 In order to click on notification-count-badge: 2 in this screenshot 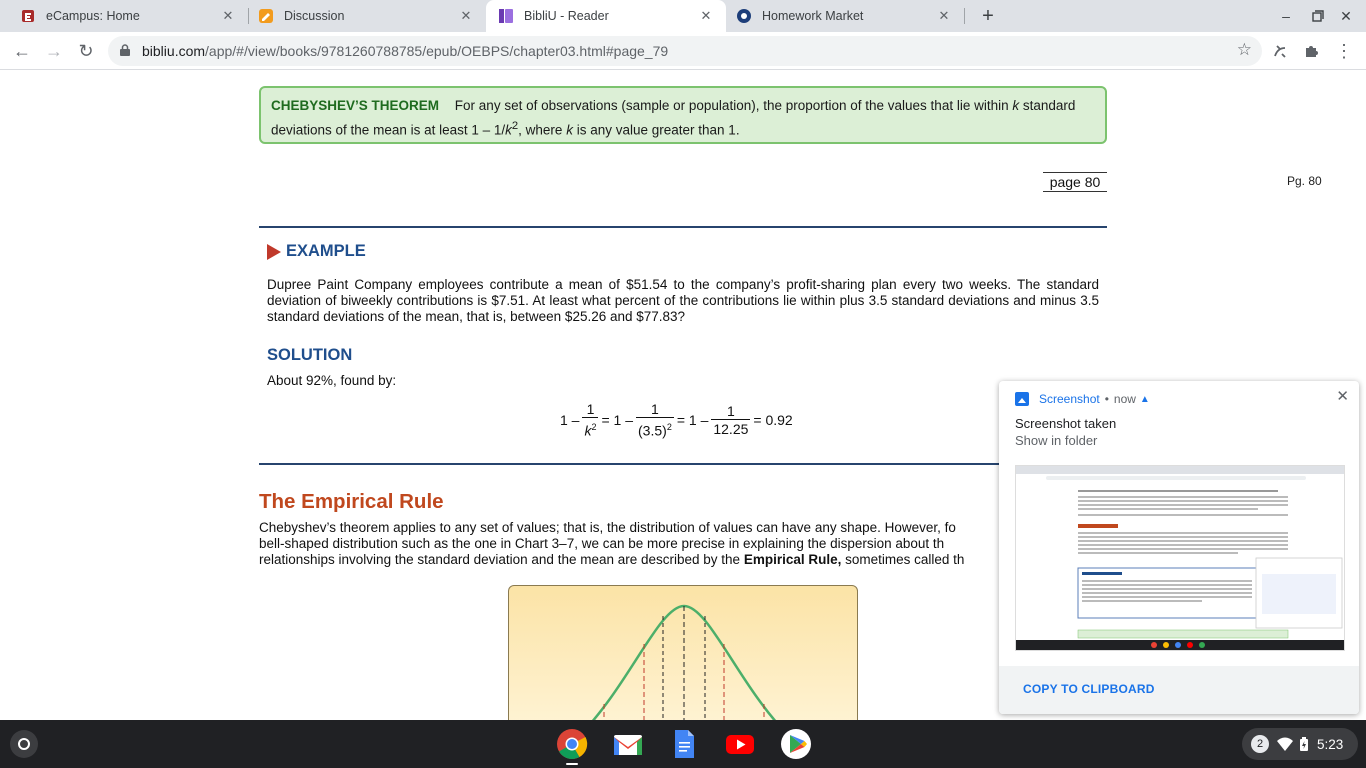, I will do `click(1260, 744)`.